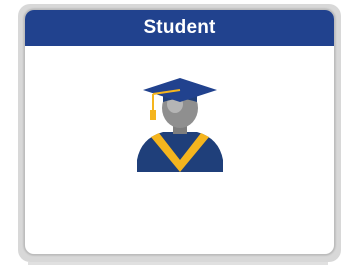 The image size is (343, 268). I want to click on tile-title: Student, so click(179, 27).